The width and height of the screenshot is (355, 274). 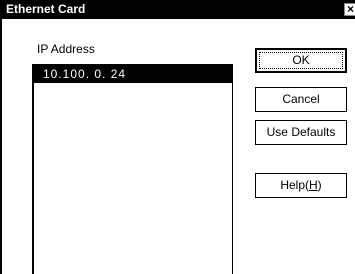 I want to click on use-defaults-button: Use Defaults, so click(x=301, y=132).